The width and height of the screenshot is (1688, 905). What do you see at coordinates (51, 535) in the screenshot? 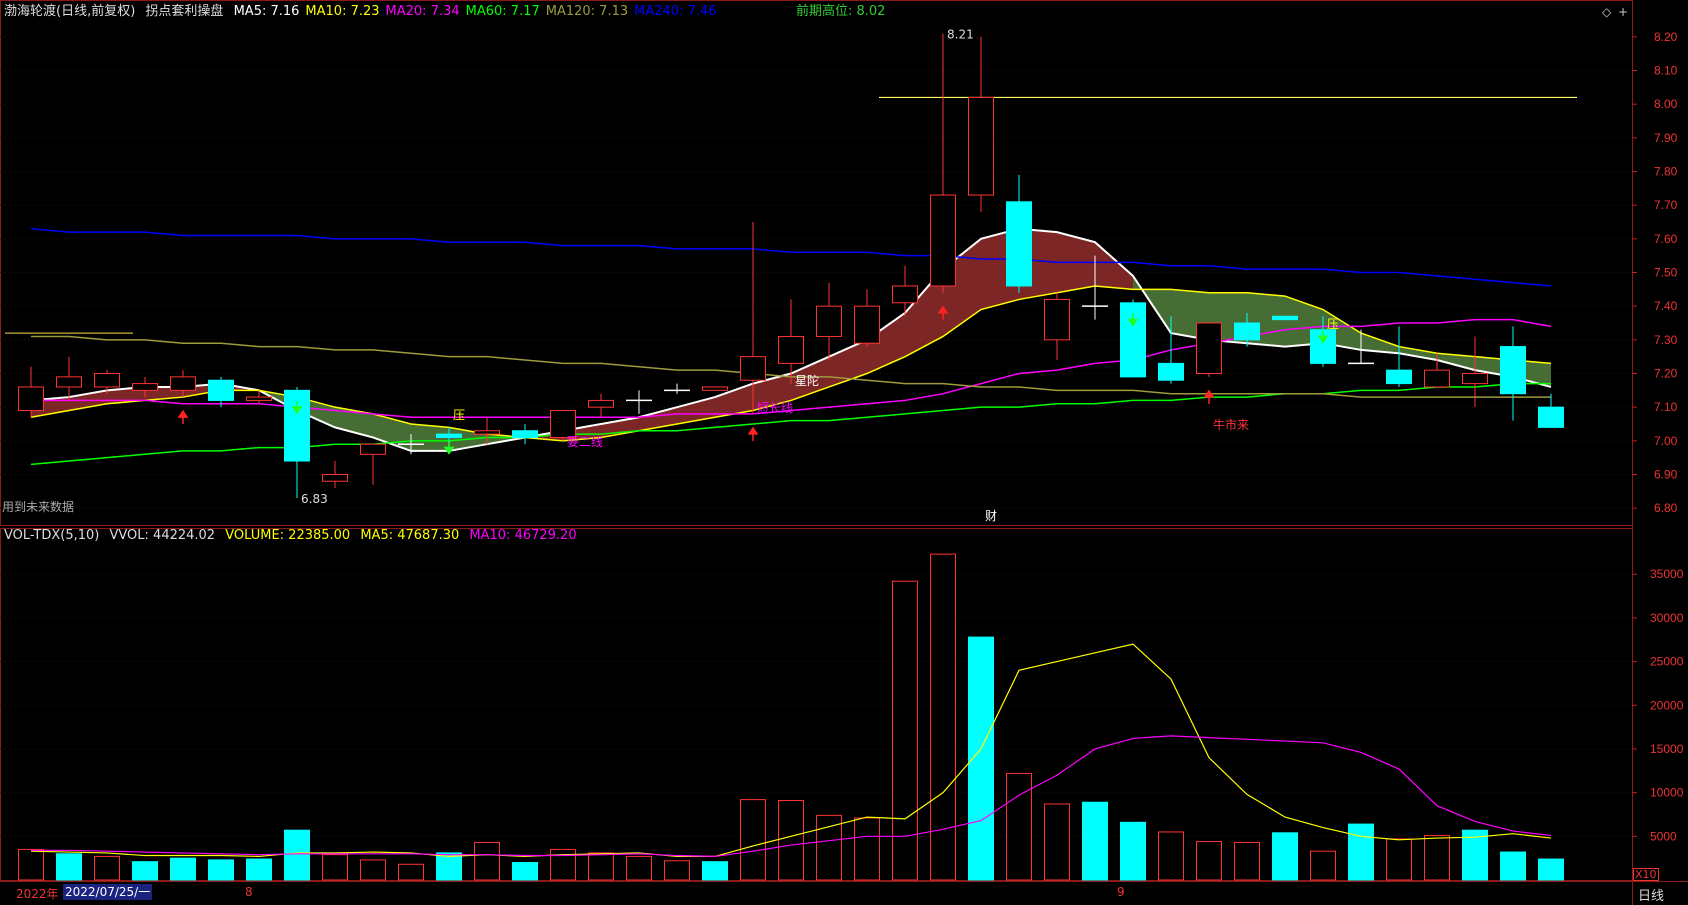
I see `vol-indicator-name: VOL-TDX(5,10)` at bounding box center [51, 535].